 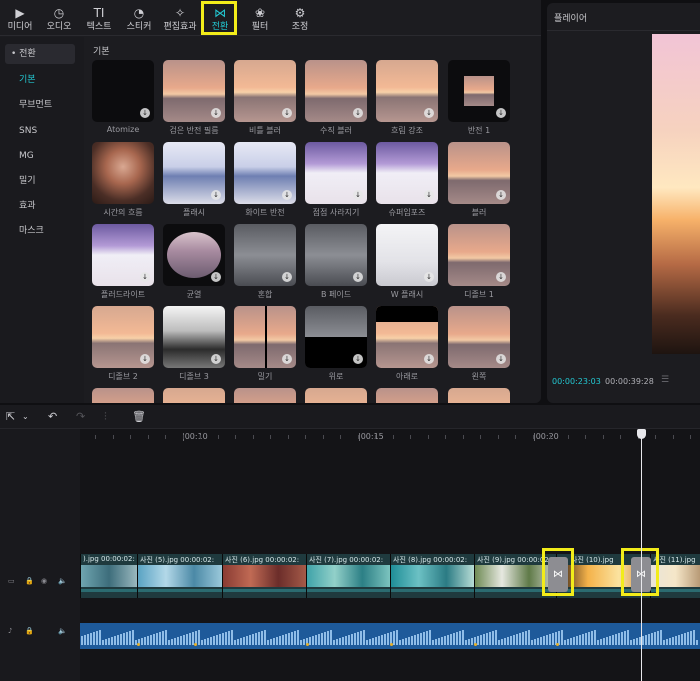 What do you see at coordinates (105, 417) in the screenshot?
I see `split-icon: ⫶` at bounding box center [105, 417].